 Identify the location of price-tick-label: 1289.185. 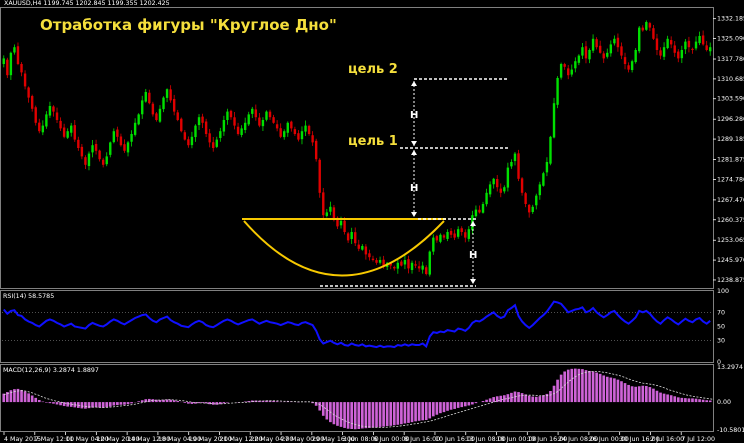
(730, 139).